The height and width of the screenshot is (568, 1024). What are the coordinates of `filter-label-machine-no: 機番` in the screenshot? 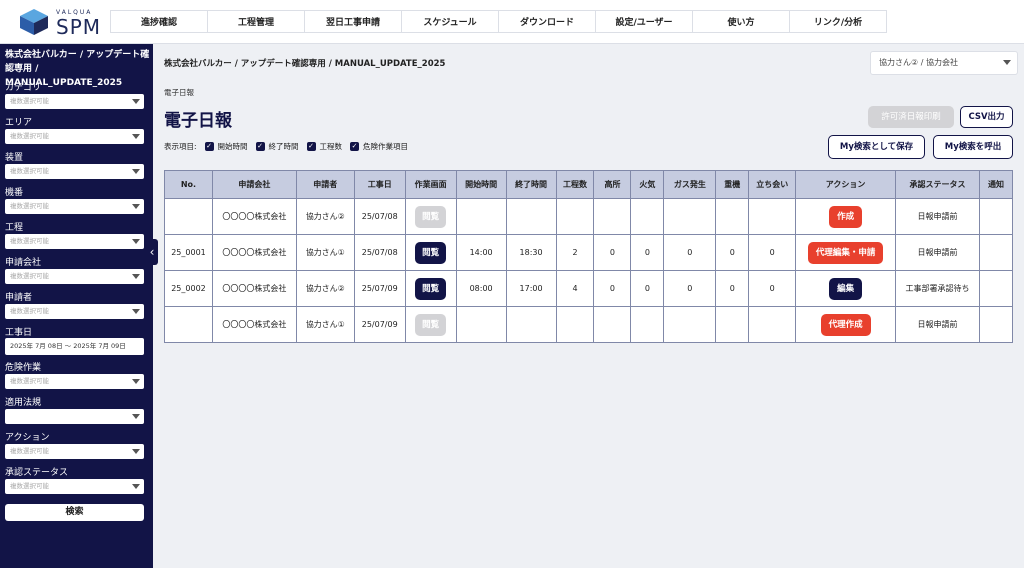 It's located at (14, 193).